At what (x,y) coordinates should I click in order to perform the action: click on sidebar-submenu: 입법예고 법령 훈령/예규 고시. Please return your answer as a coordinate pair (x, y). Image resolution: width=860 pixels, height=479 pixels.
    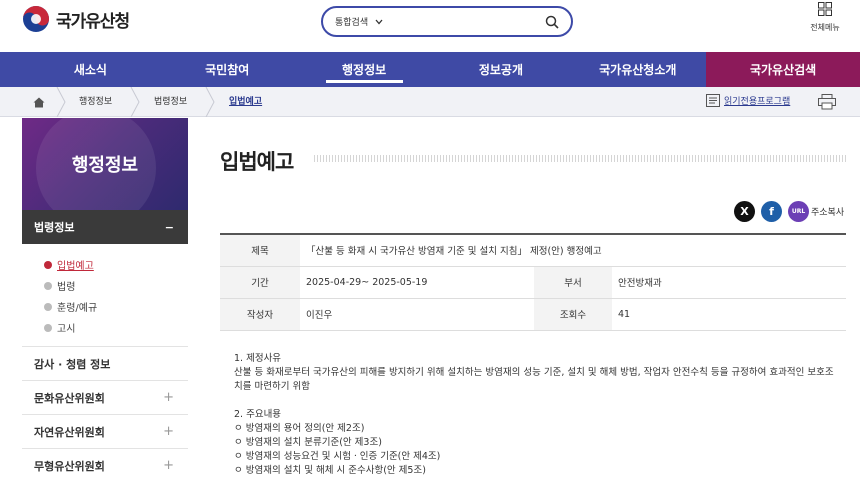
    Looking at the image, I should click on (105, 295).